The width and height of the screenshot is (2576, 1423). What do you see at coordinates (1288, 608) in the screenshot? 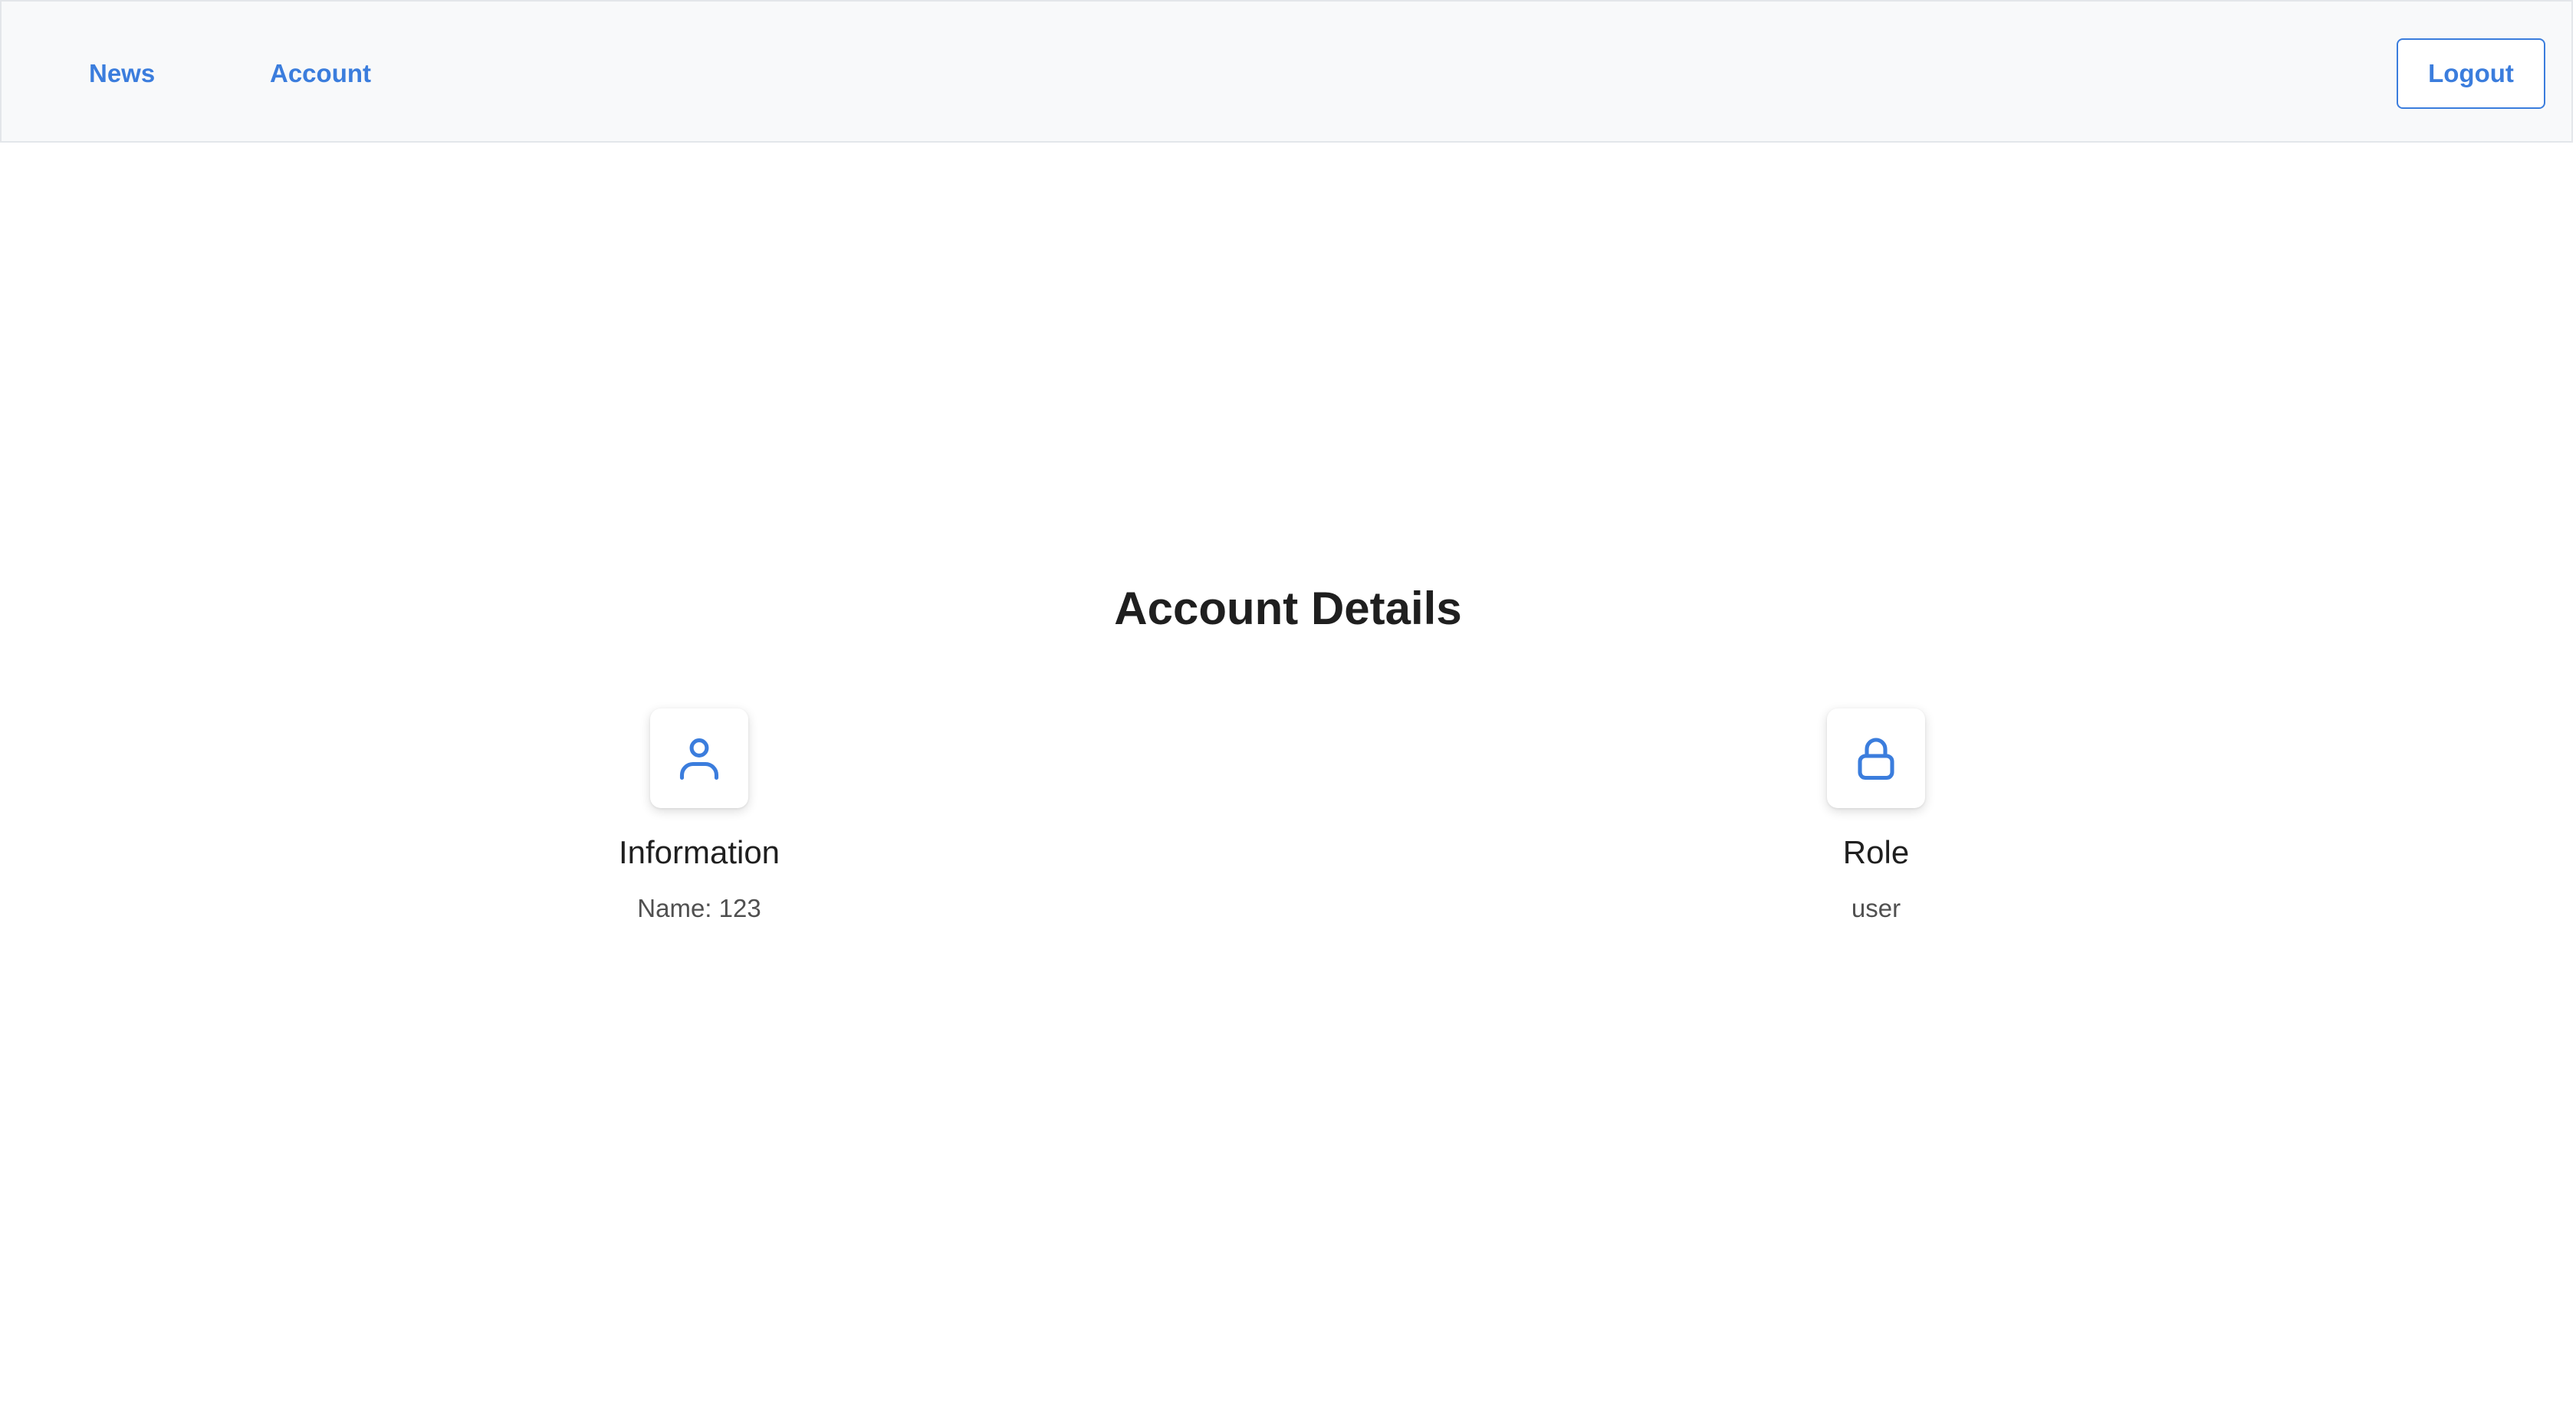
I see `page-title: Account Details` at bounding box center [1288, 608].